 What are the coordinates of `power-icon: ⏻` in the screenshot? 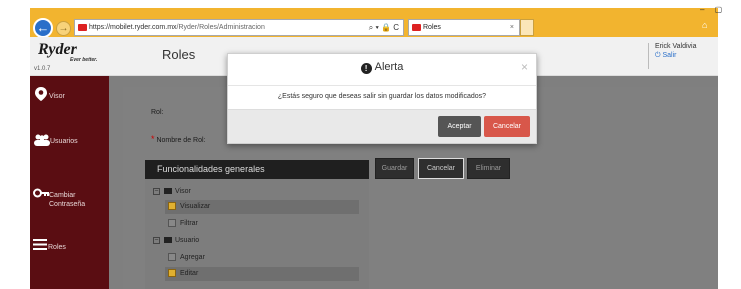 It's located at (658, 55).